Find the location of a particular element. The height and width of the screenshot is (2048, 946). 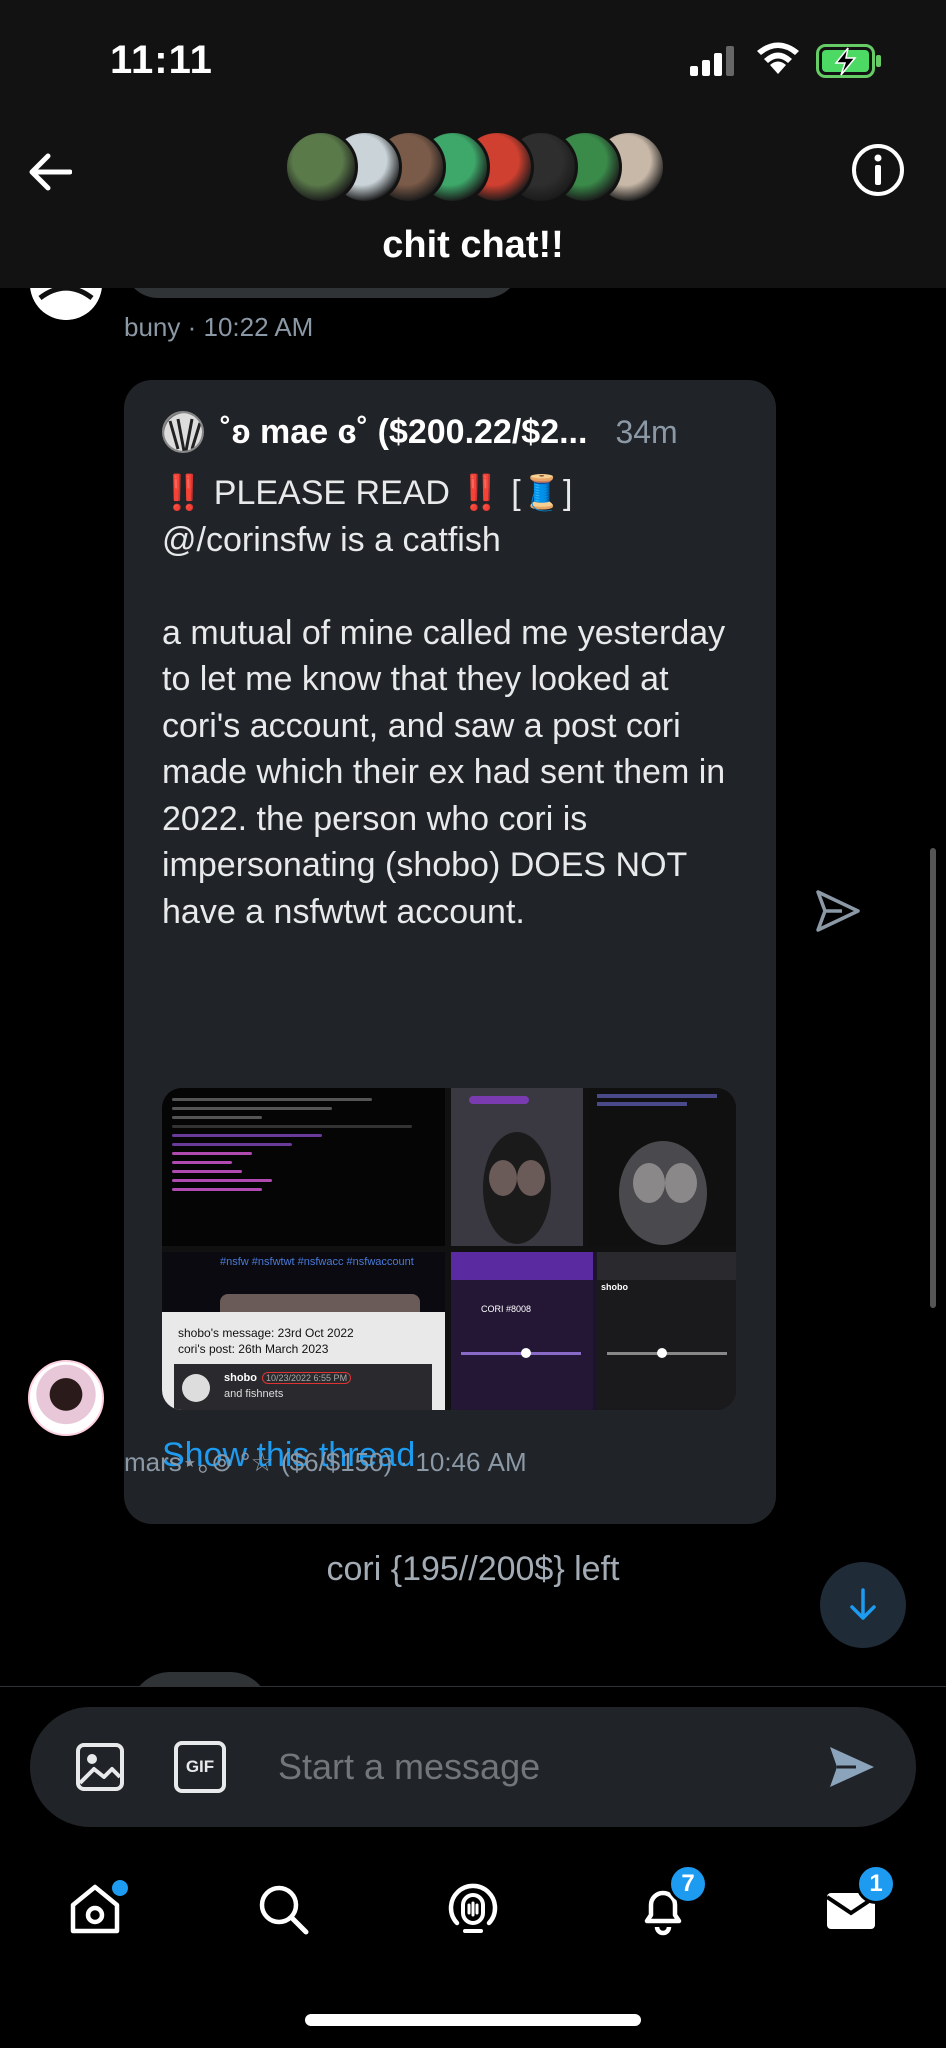

group-avatars is located at coordinates (475, 167).